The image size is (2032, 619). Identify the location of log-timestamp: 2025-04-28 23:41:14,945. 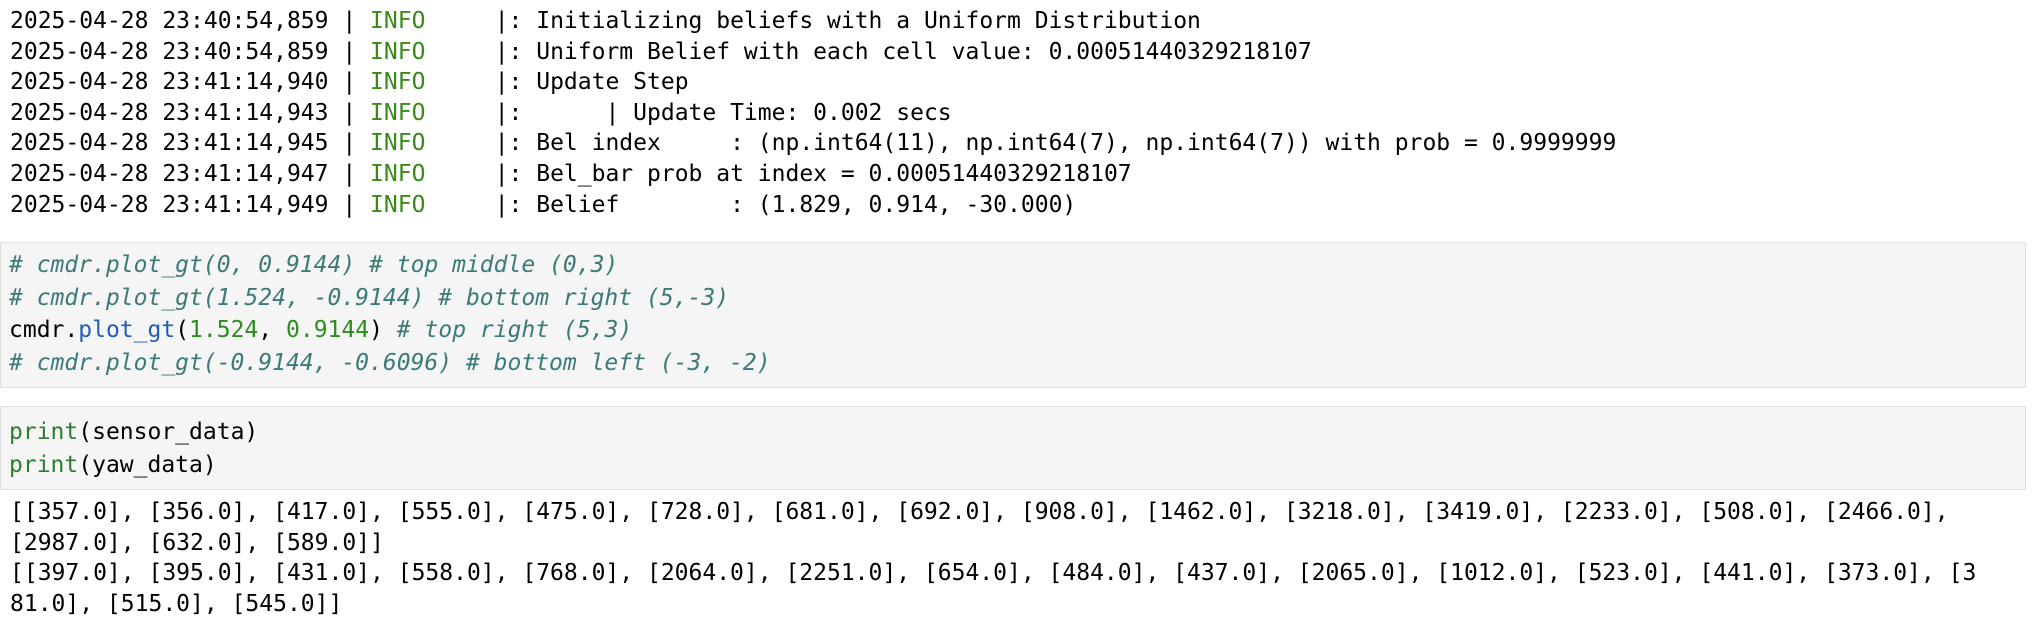
(169, 143).